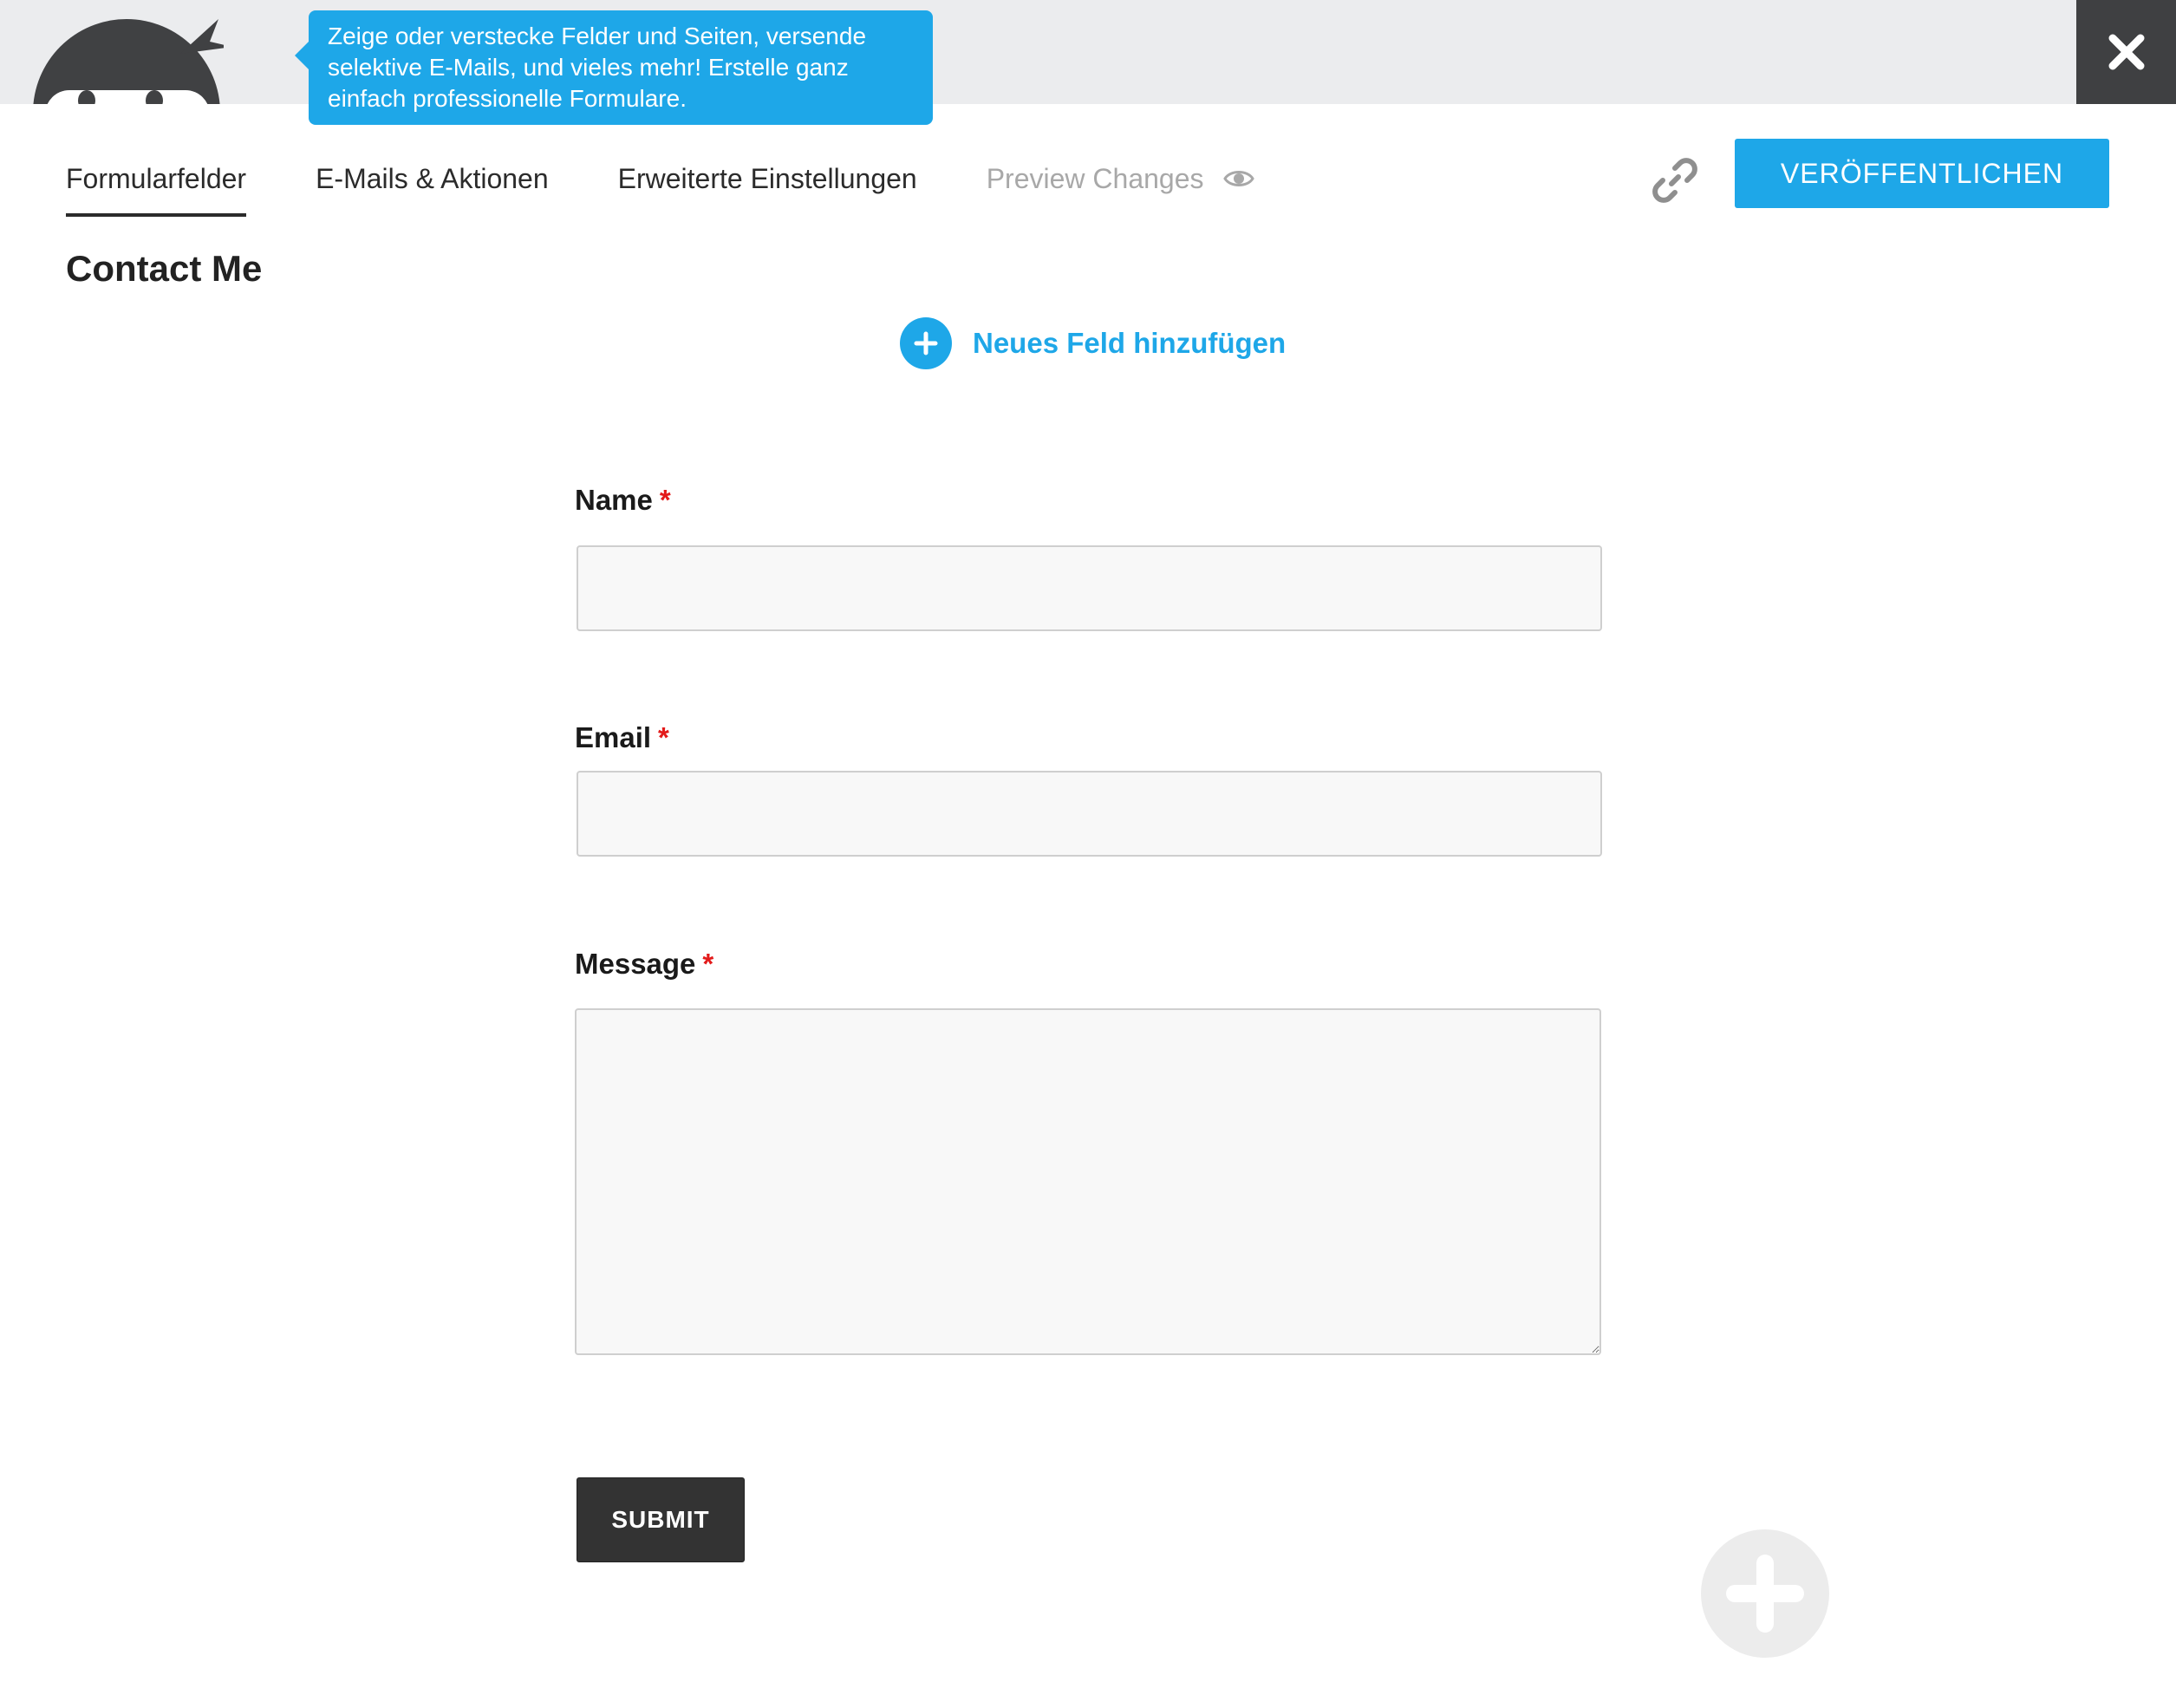 Image resolution: width=2176 pixels, height=1708 pixels. I want to click on eye-icon, so click(1238, 178).